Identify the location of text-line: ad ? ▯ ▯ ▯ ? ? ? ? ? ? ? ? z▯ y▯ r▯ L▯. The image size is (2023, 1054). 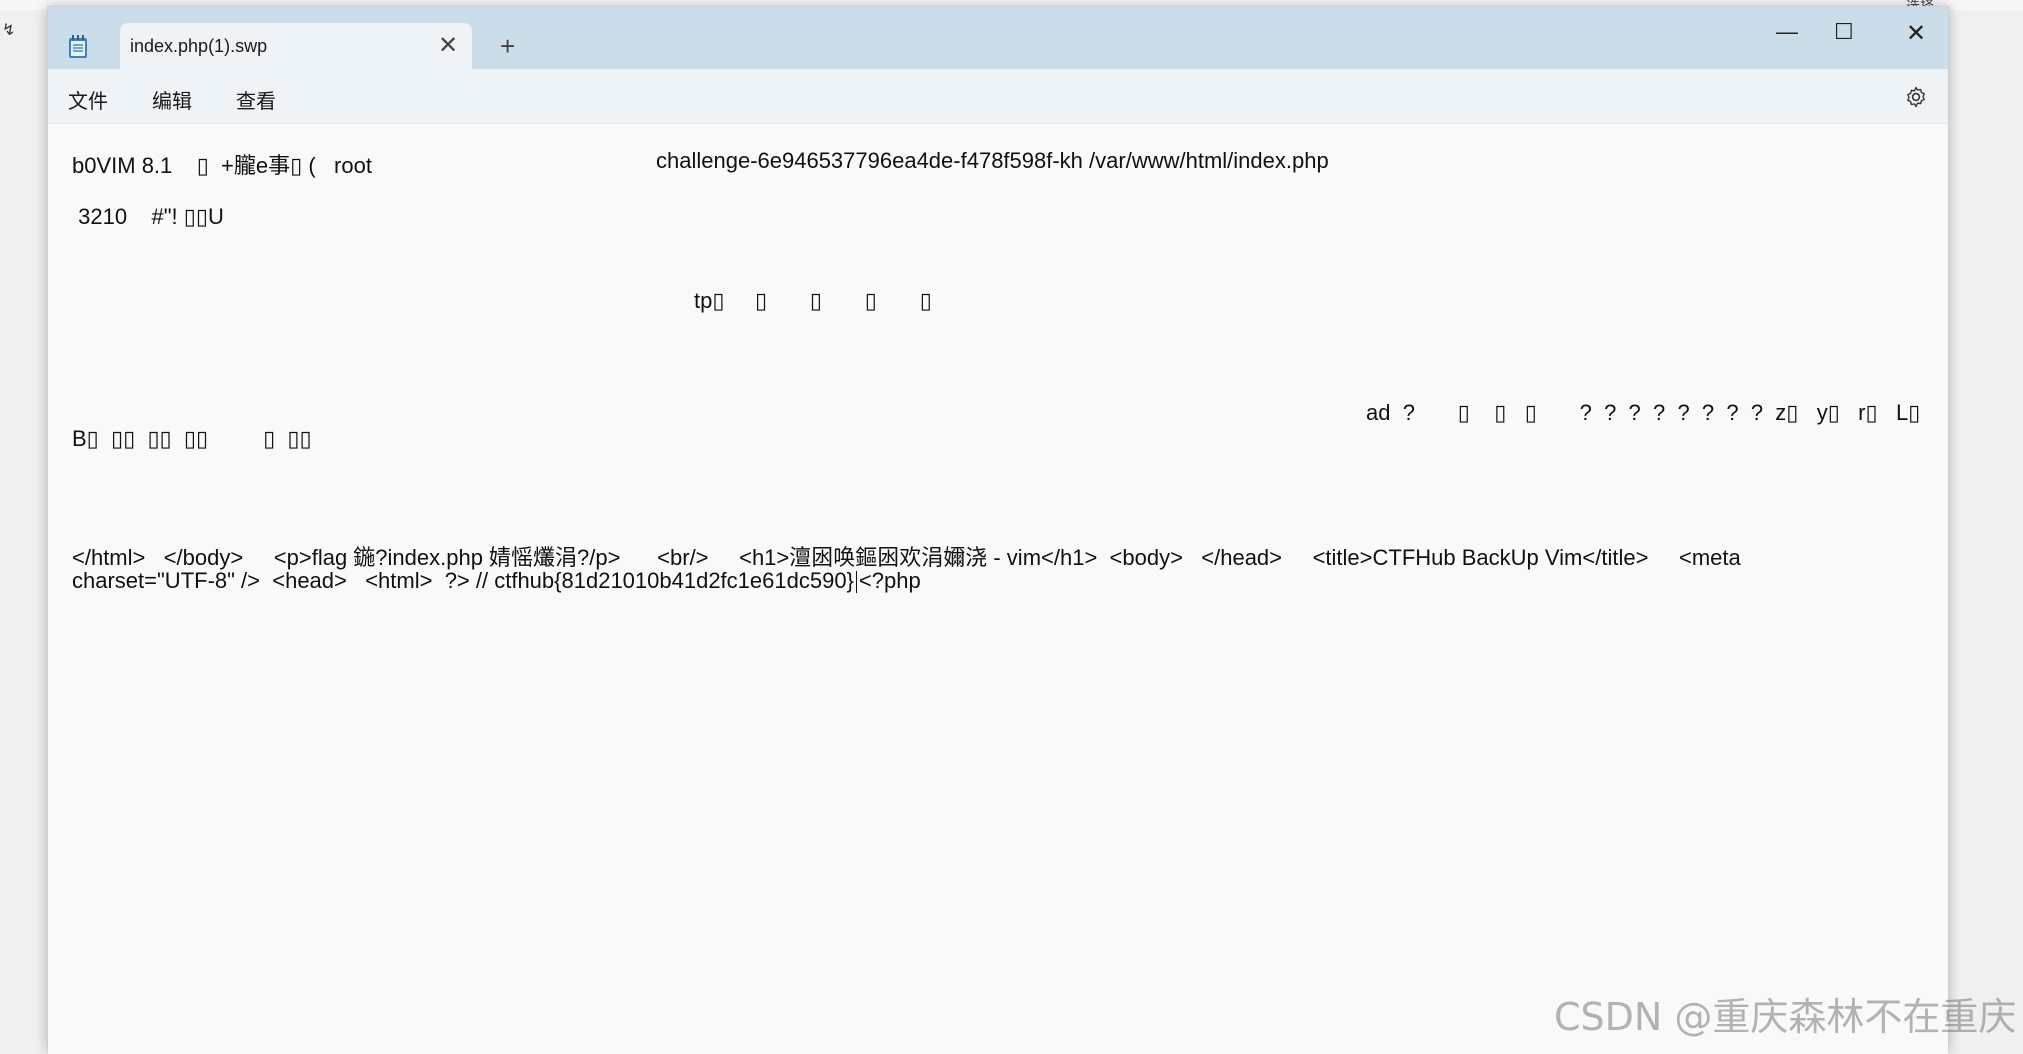
(1643, 412).